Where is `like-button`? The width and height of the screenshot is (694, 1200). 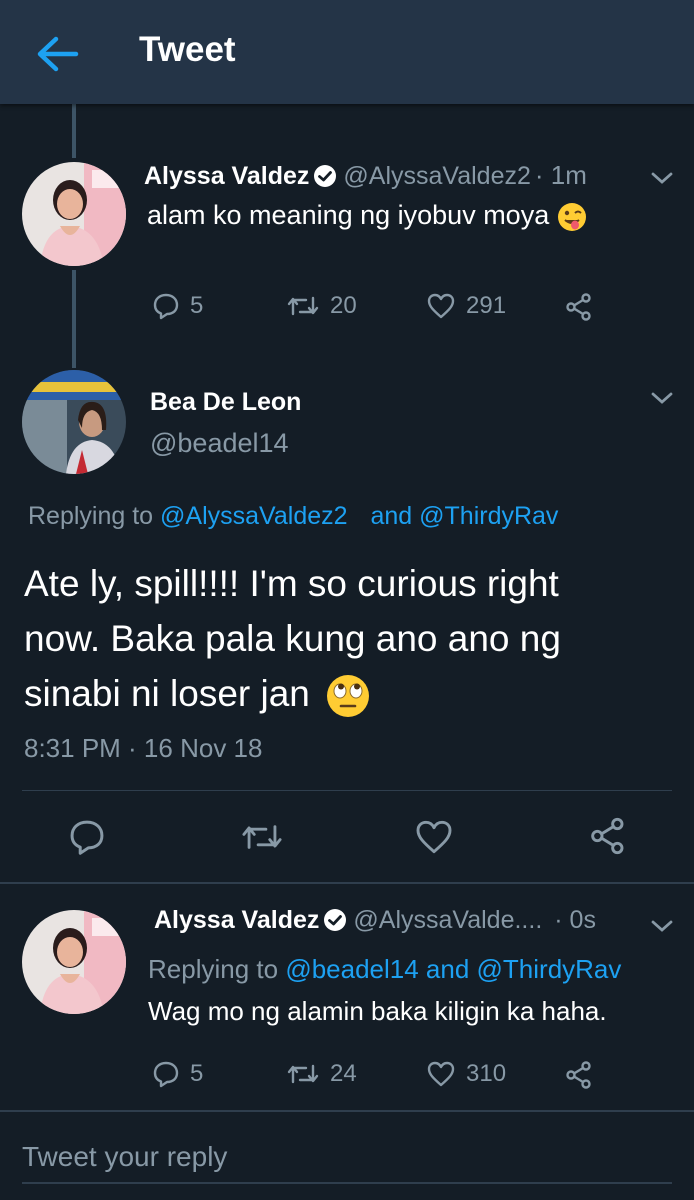 like-button is located at coordinates (439, 837).